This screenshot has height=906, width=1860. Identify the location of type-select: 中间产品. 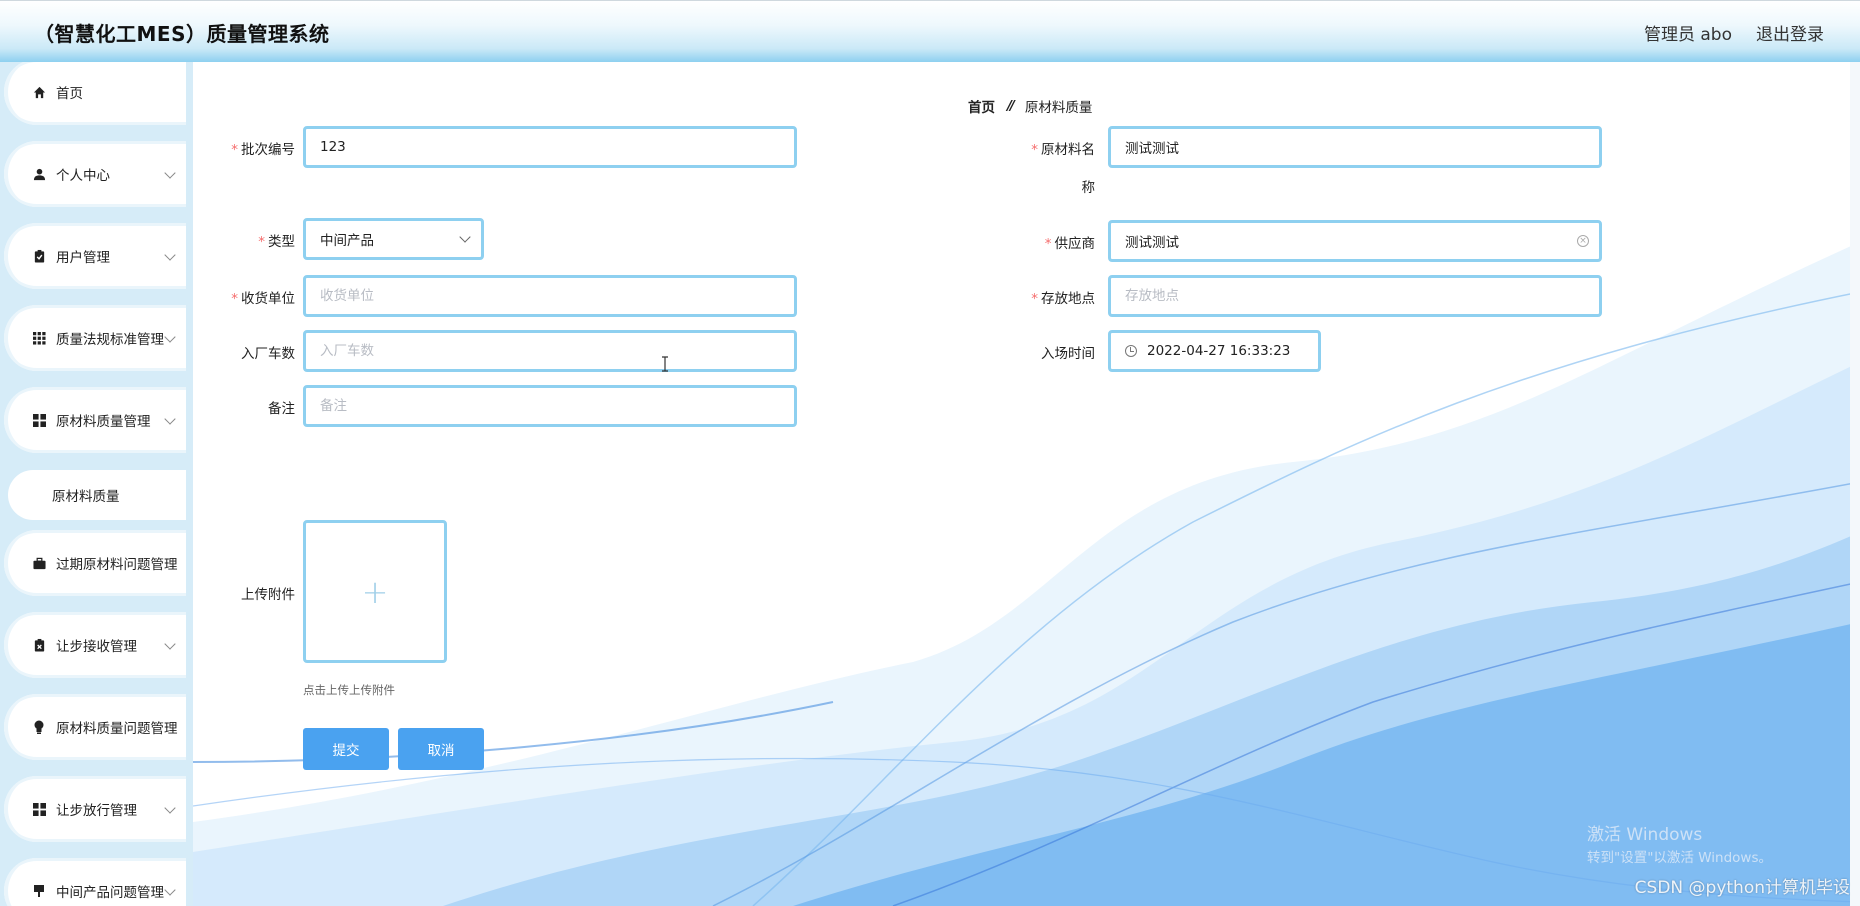
(393, 239).